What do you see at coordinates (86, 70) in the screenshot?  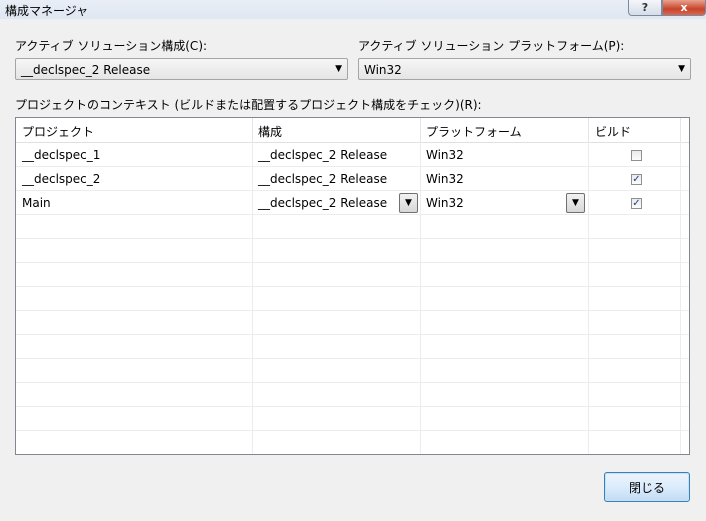 I see `active-config-value: __declspec_2 Release` at bounding box center [86, 70].